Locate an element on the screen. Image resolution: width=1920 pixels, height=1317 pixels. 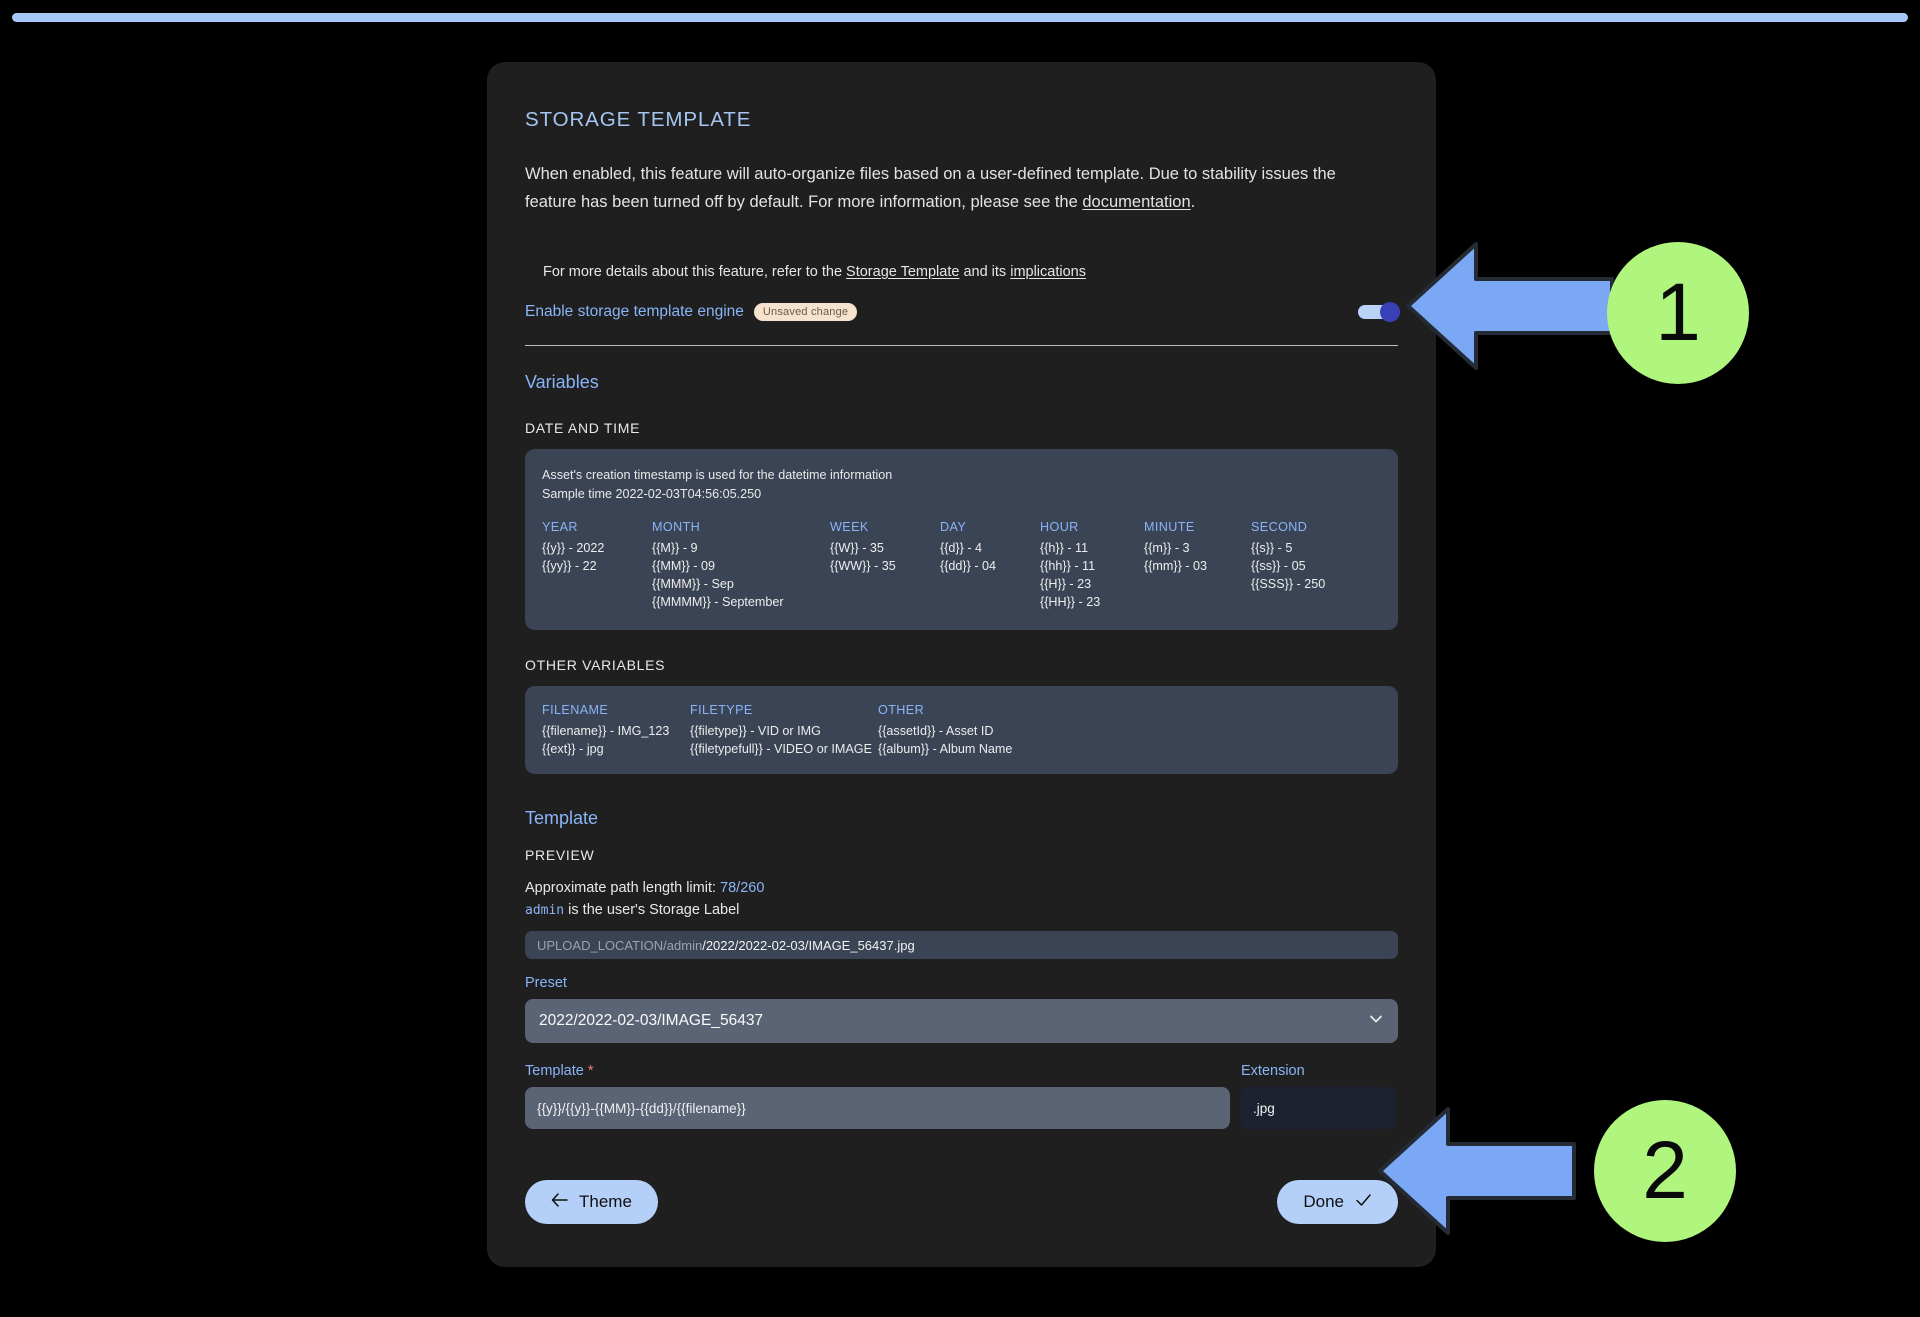
implications-link: implications is located at coordinates (1048, 272).